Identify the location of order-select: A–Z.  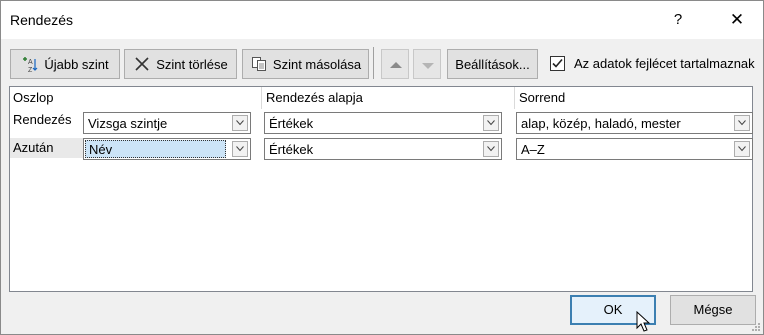
(634, 149).